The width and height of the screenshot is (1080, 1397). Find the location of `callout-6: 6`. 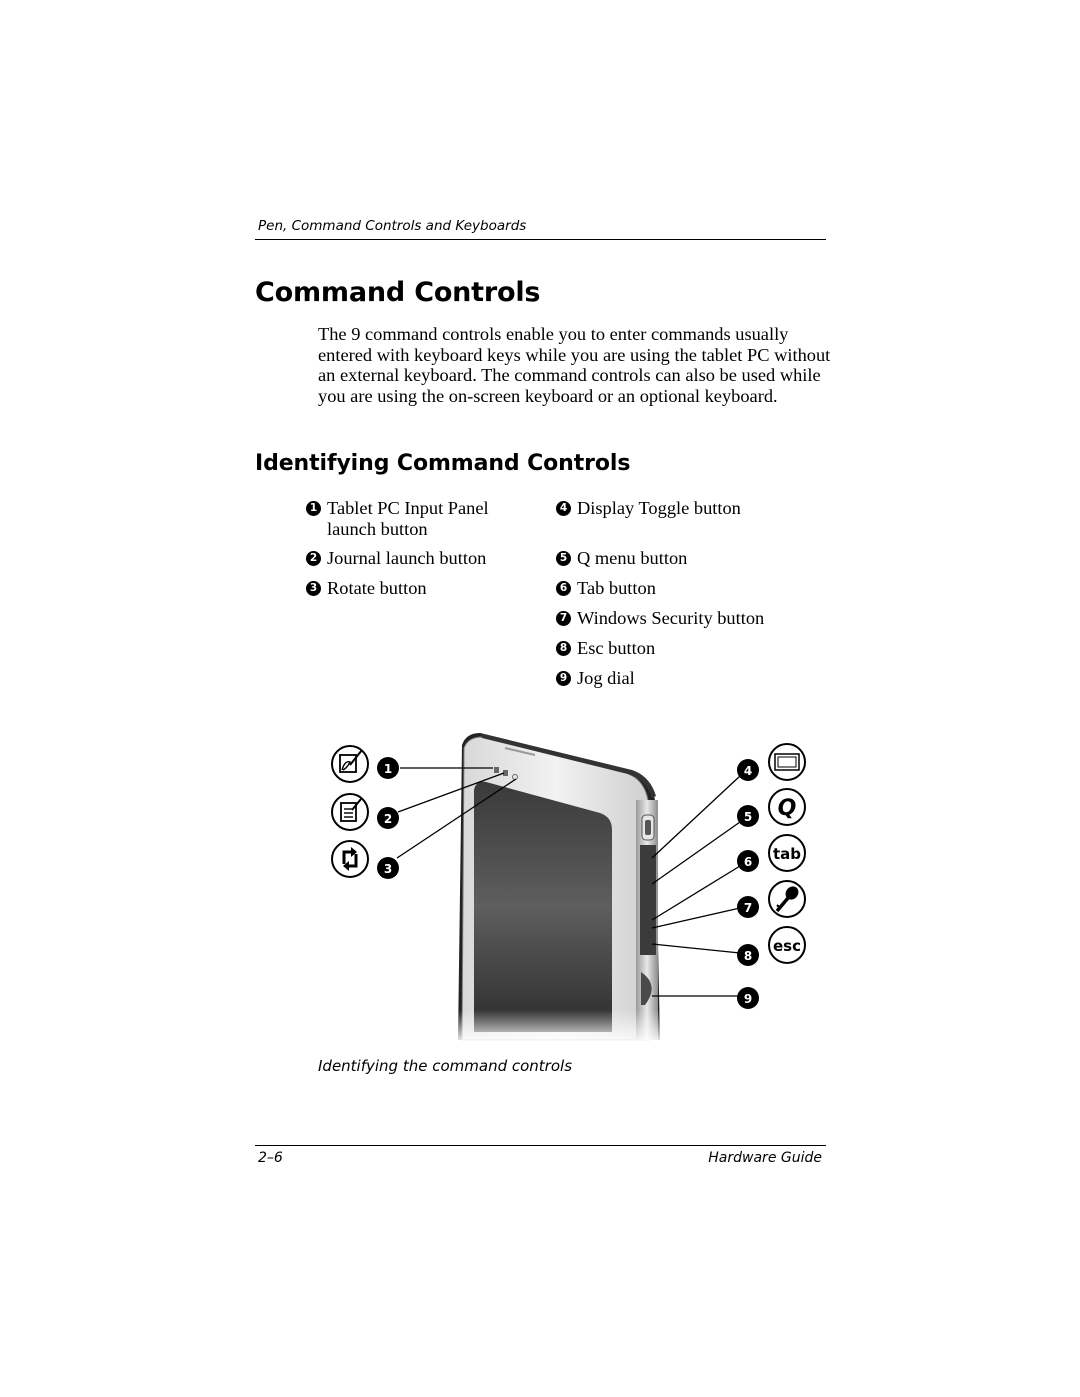

callout-6: 6 is located at coordinates (748, 861).